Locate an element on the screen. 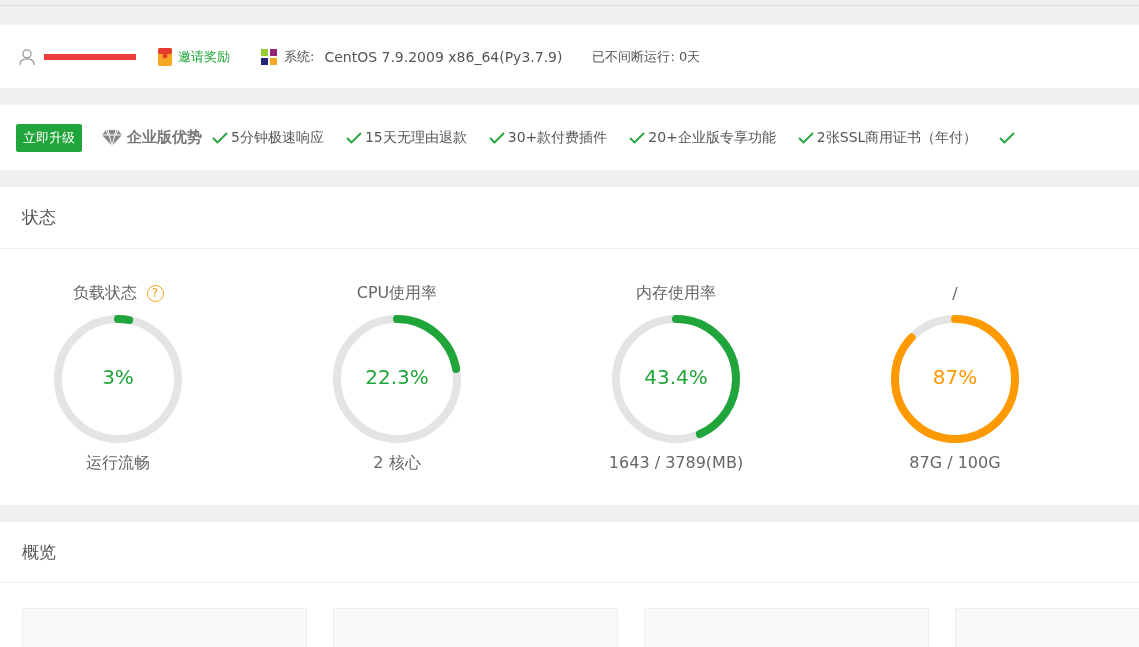 The image size is (1139, 647). gauge-value: 43.4% is located at coordinates (676, 377).